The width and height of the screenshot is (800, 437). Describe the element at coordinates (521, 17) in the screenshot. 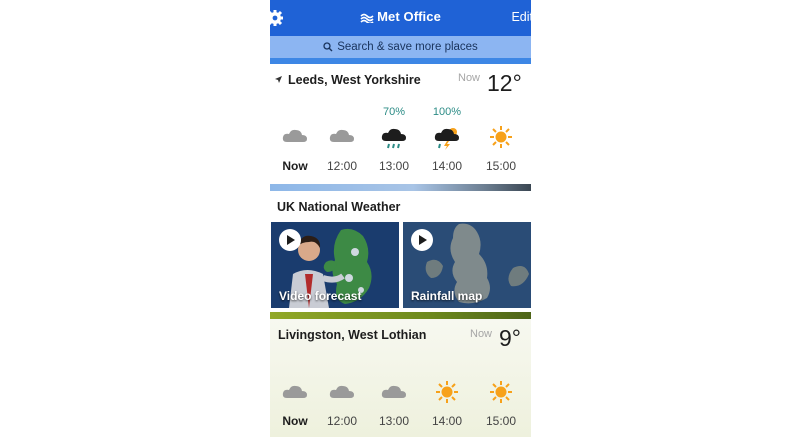

I see `edit-button: Edit` at that location.